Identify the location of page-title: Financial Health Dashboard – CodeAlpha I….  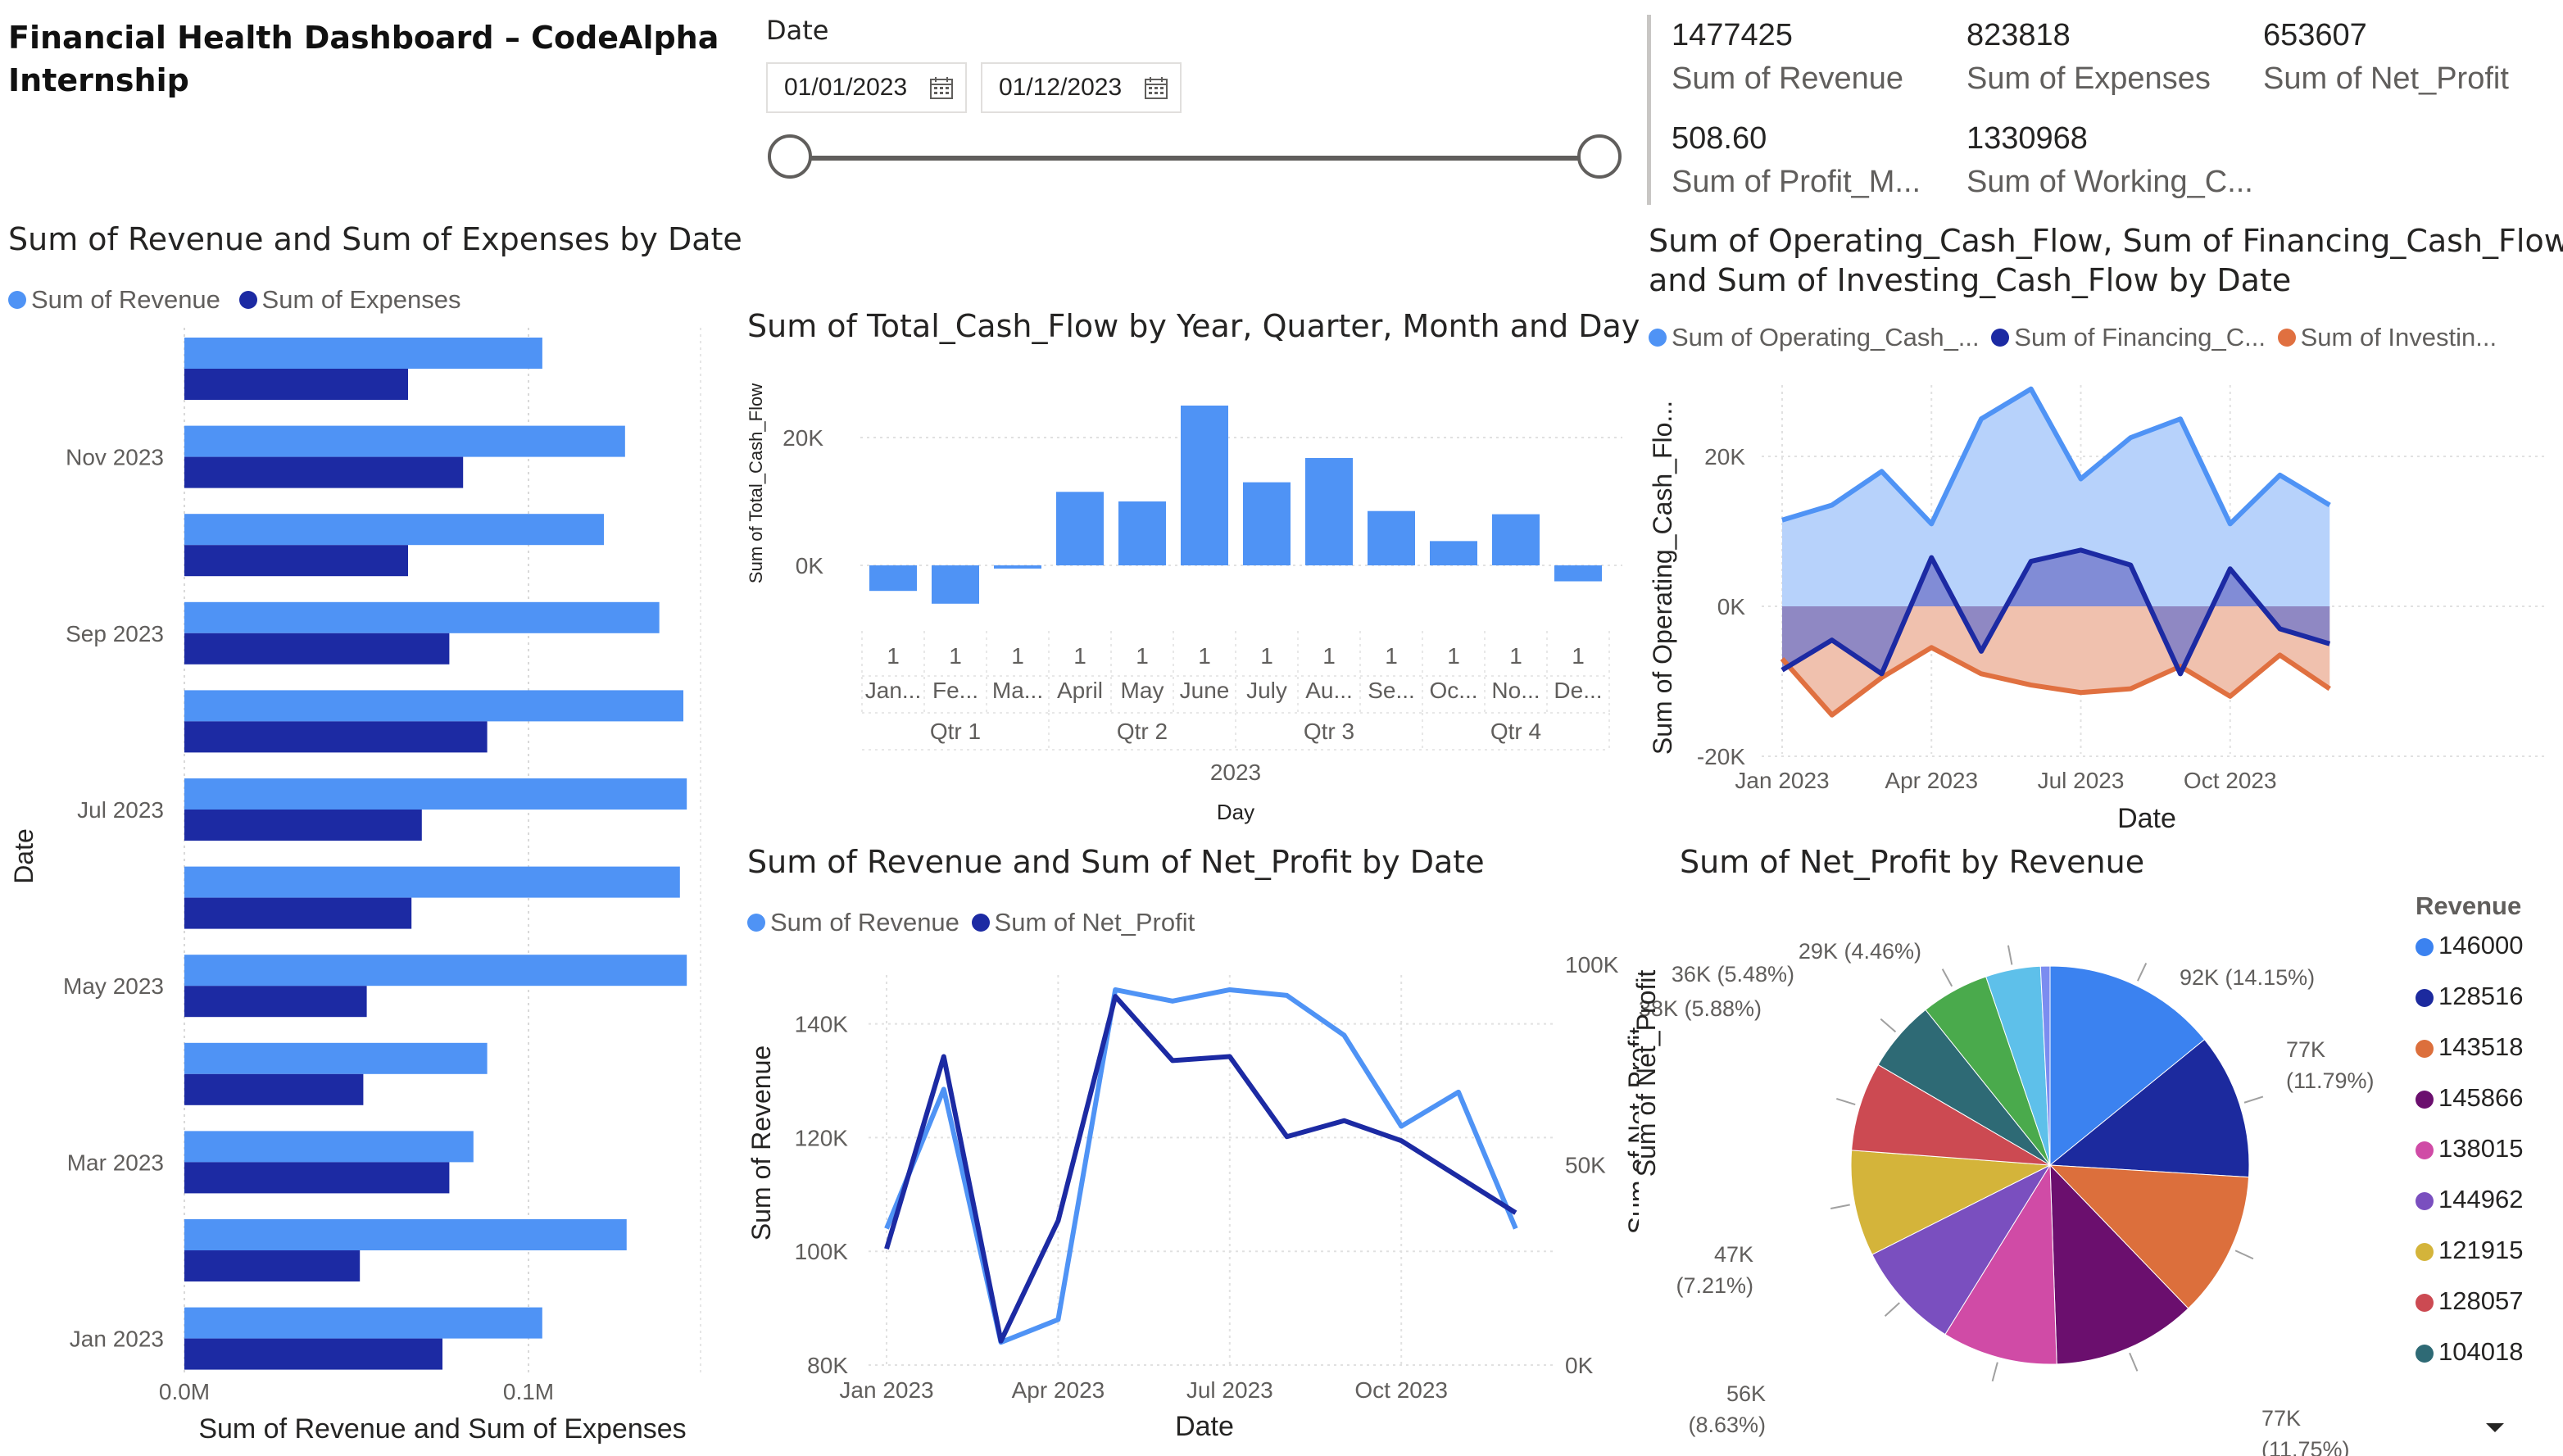
(363, 59).